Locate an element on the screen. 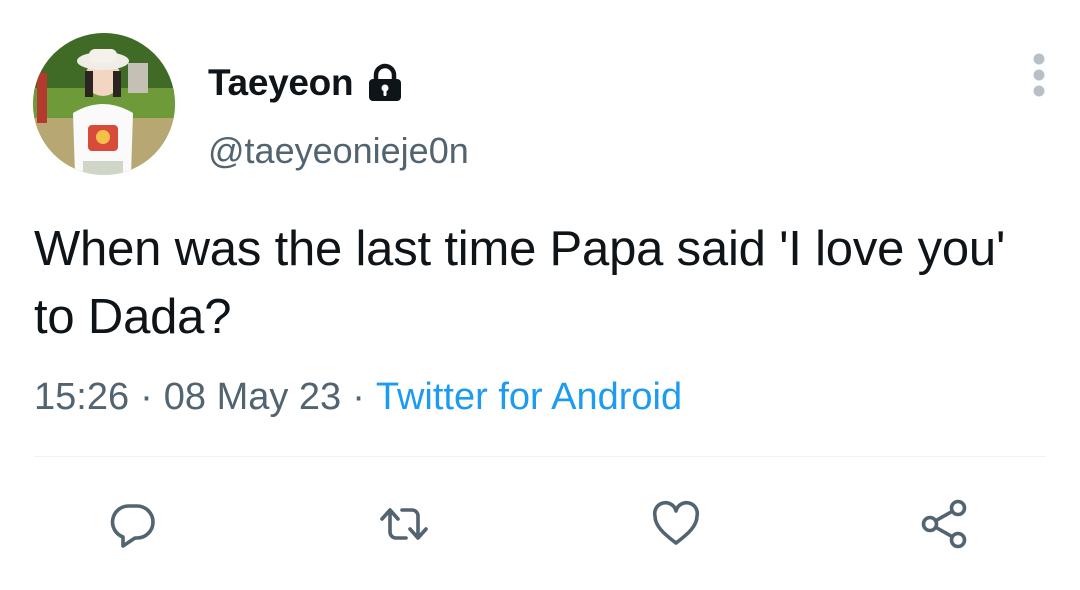  author-name-row: Taeyeon is located at coordinates (306, 83).